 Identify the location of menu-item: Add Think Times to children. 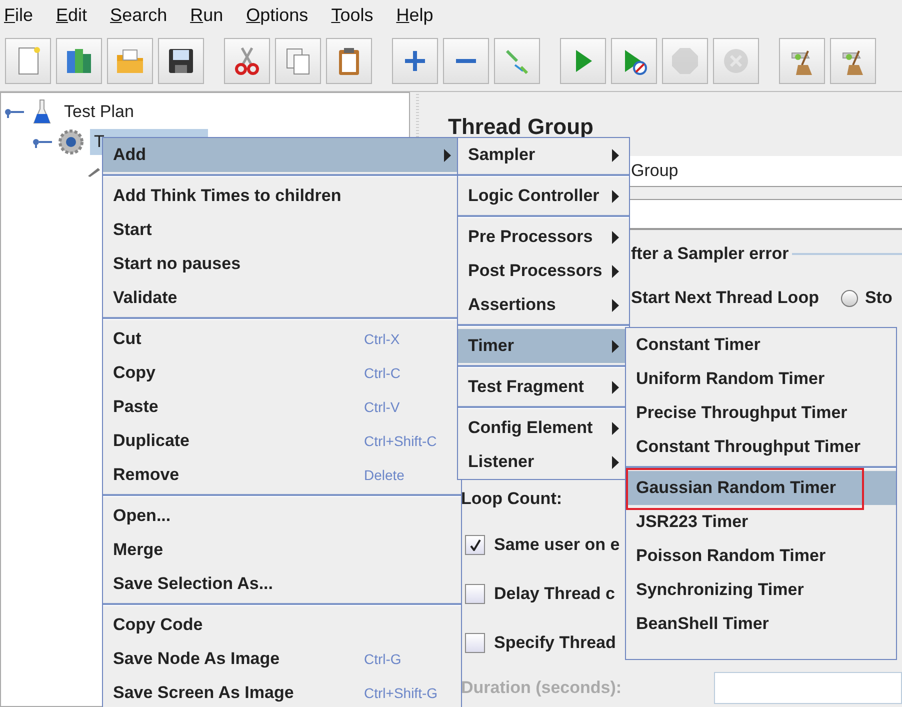
(282, 196).